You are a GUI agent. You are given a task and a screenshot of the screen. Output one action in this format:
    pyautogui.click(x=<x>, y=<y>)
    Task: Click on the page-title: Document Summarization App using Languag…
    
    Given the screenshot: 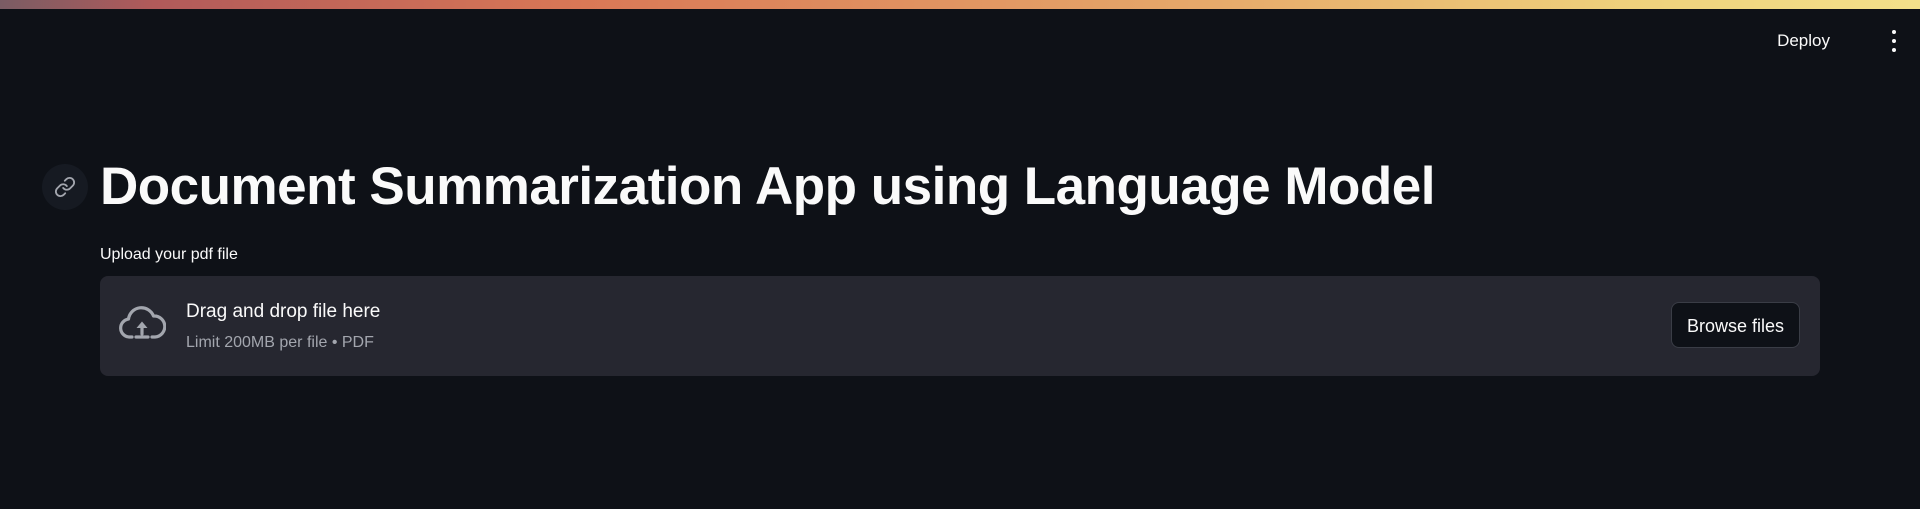 What is the action you would take?
    pyautogui.click(x=767, y=186)
    